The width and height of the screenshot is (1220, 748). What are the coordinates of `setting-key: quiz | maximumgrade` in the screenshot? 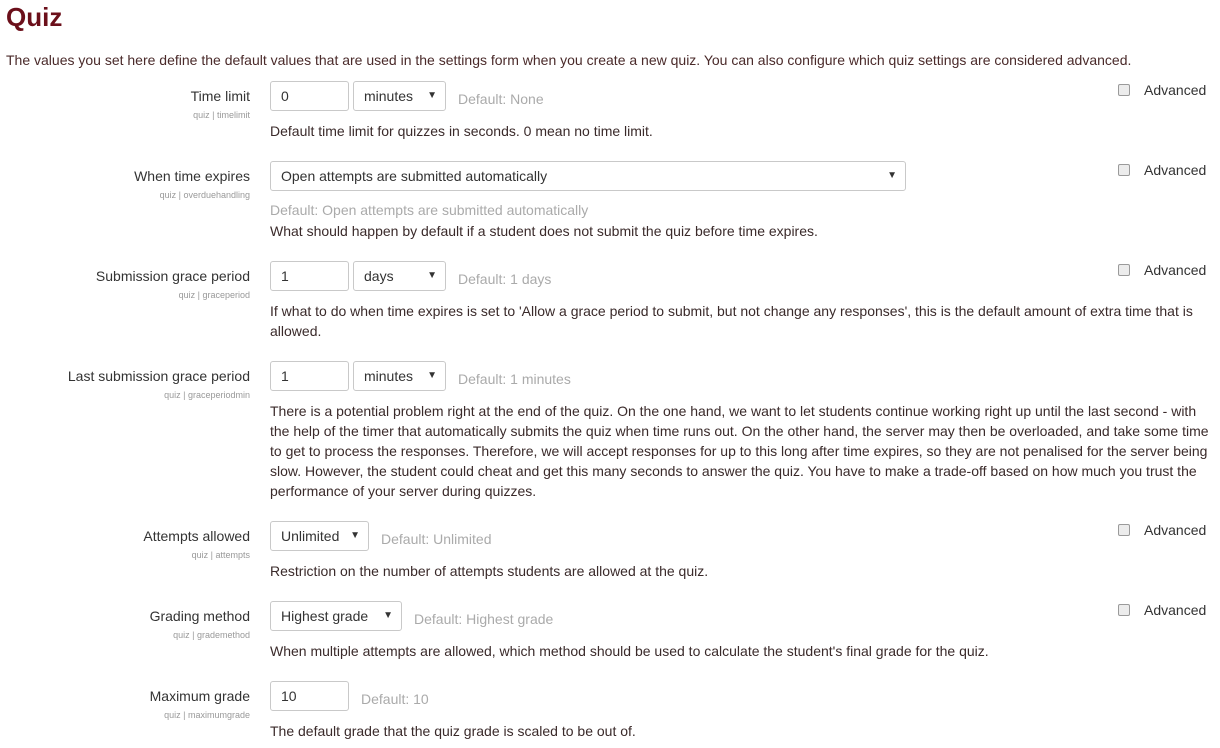 It's located at (207, 715).